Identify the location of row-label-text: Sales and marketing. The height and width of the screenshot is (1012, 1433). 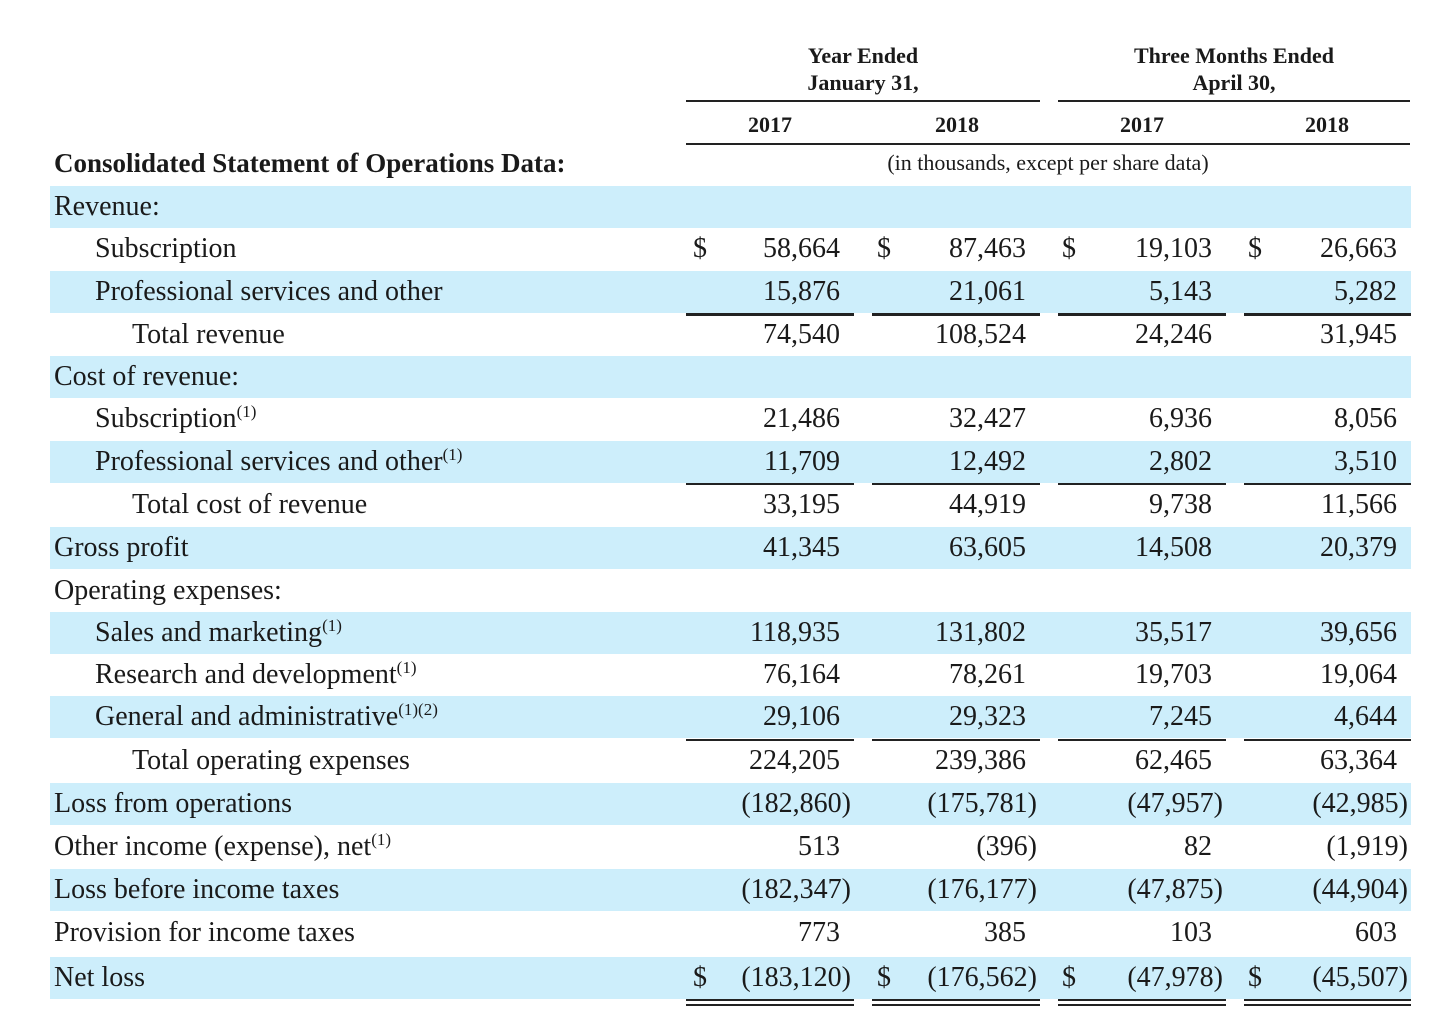
(209, 632).